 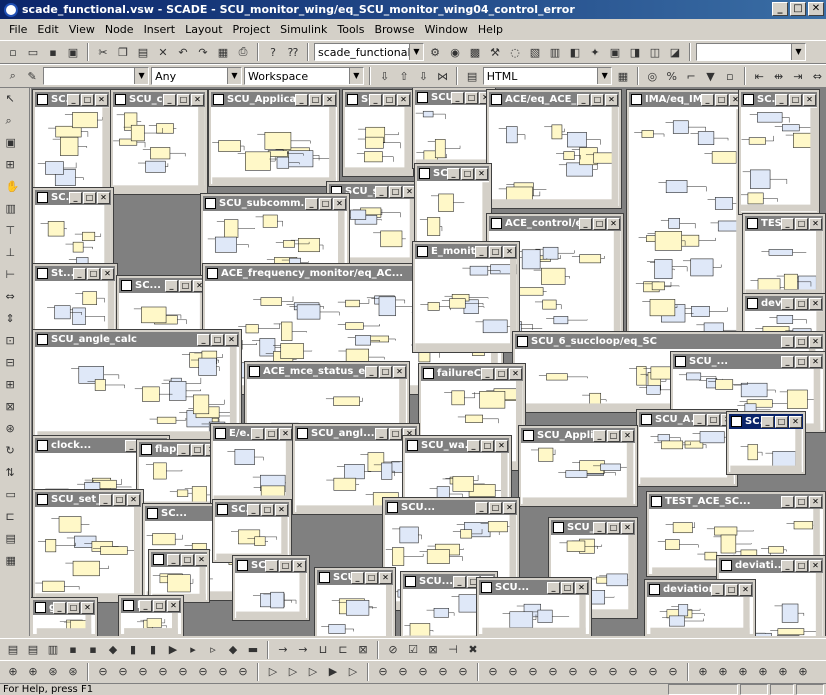 What do you see at coordinates (490, 29) in the screenshot?
I see `menu-help: Help` at bounding box center [490, 29].